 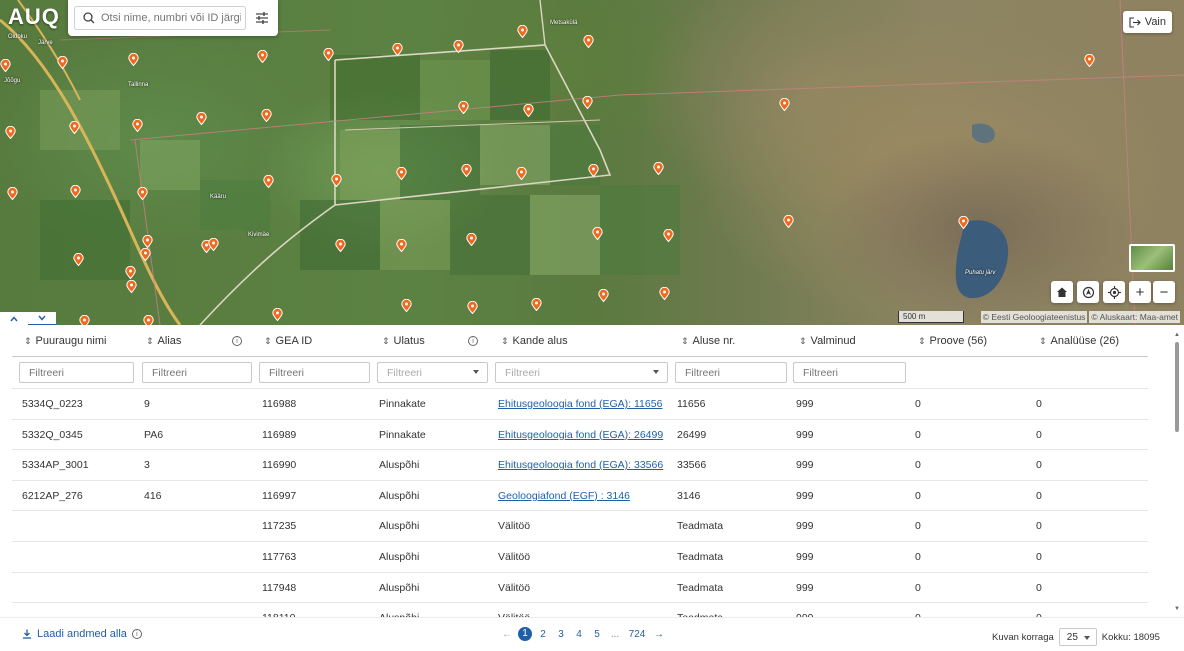 I want to click on column-header-aluse-nr: ⇕ Aluse nr., so click(x=708, y=341).